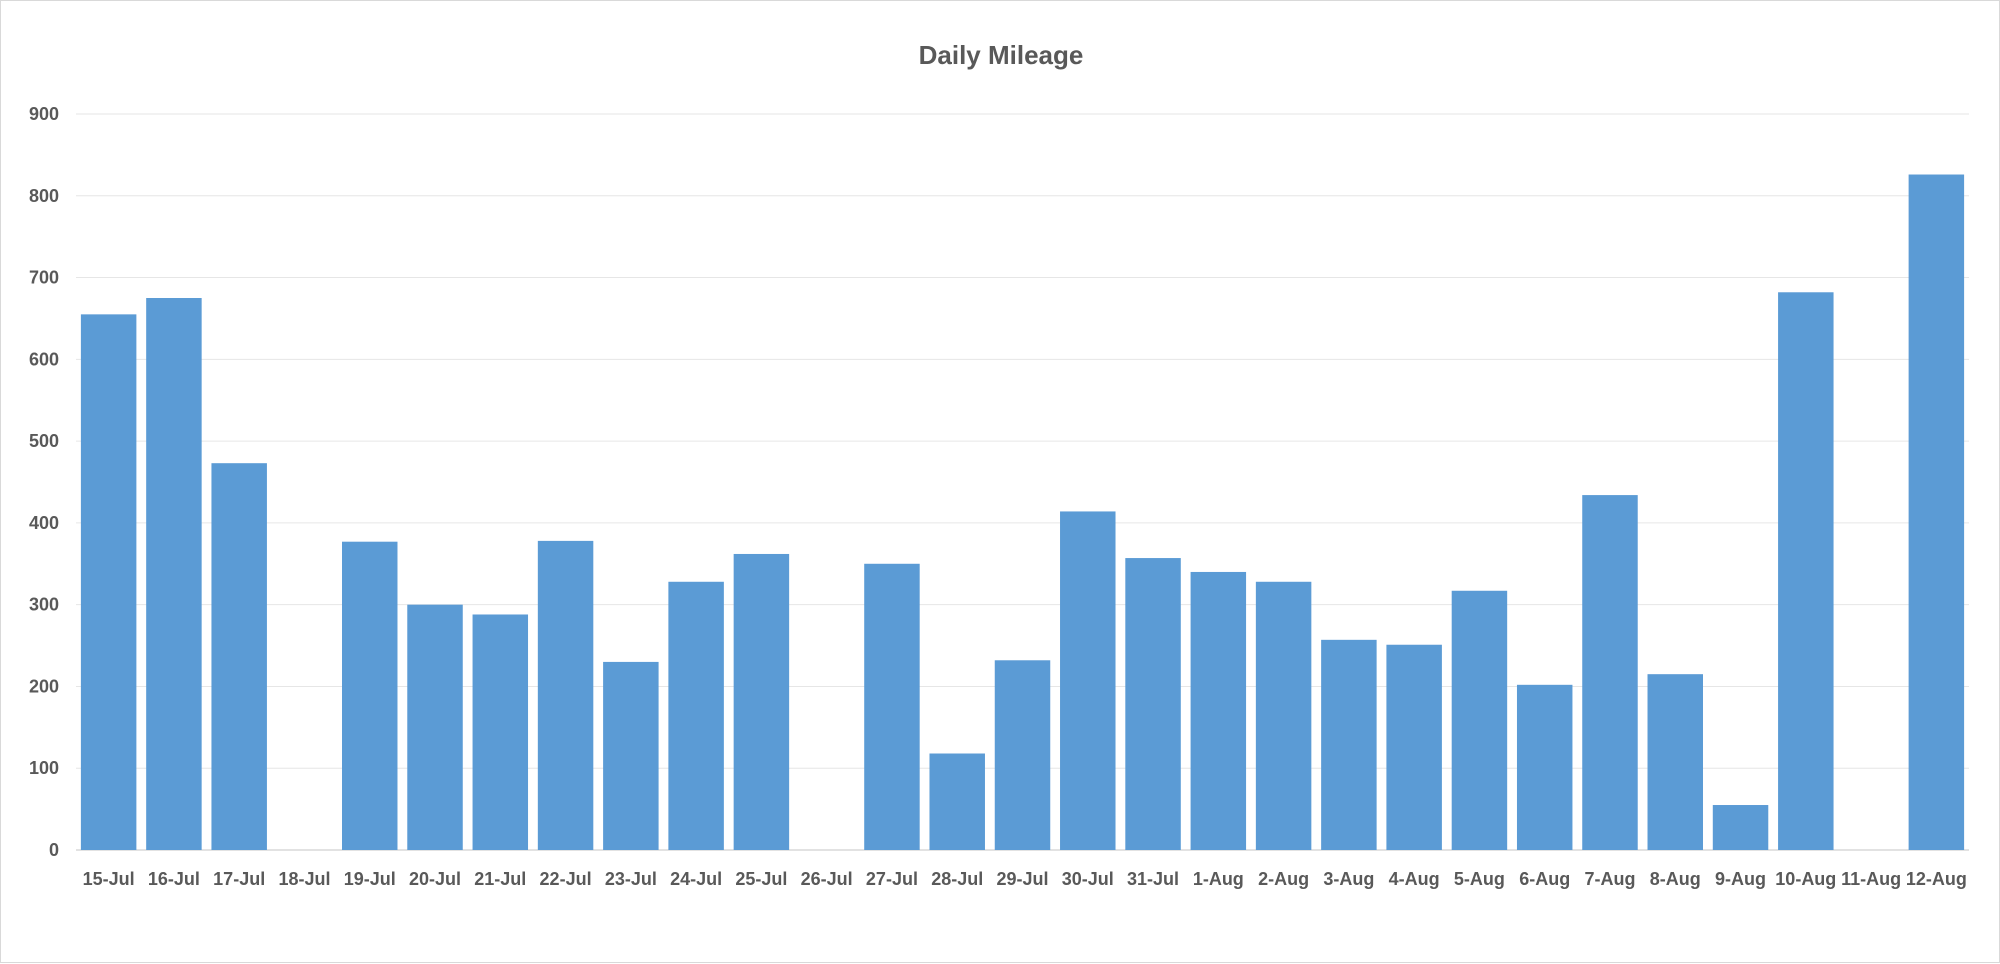  I want to click on y-tick-label: 400, so click(44, 523).